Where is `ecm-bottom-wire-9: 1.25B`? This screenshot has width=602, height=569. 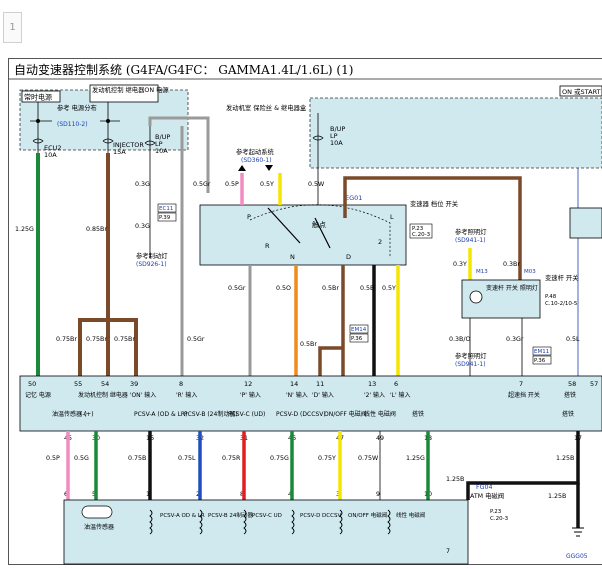
ecm-bottom-wire-9: 1.25B is located at coordinates (565, 458).